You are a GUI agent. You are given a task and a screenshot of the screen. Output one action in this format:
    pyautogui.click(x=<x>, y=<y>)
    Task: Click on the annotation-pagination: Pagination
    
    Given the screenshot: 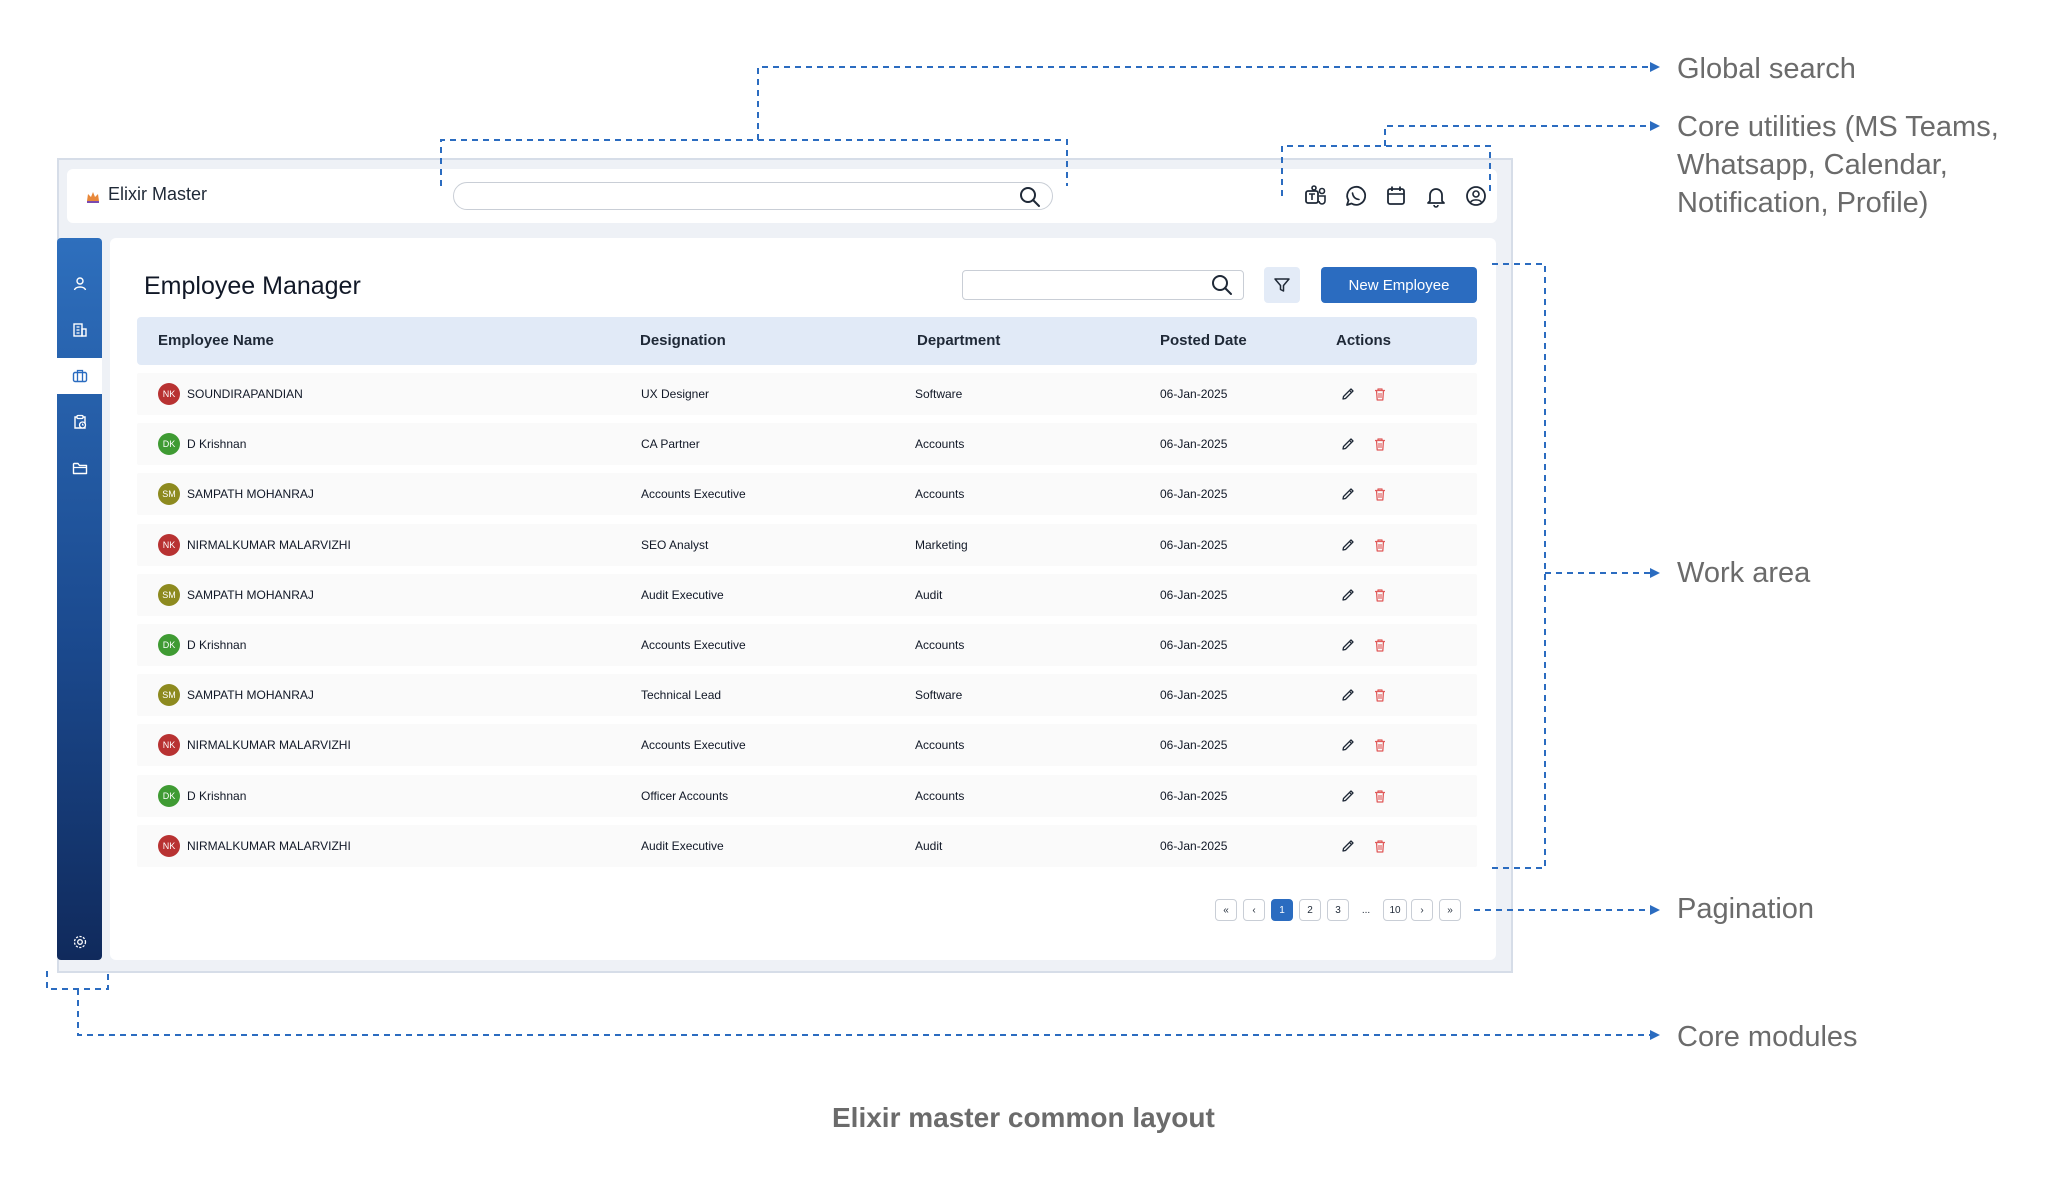 What is the action you would take?
    pyautogui.click(x=1746, y=909)
    